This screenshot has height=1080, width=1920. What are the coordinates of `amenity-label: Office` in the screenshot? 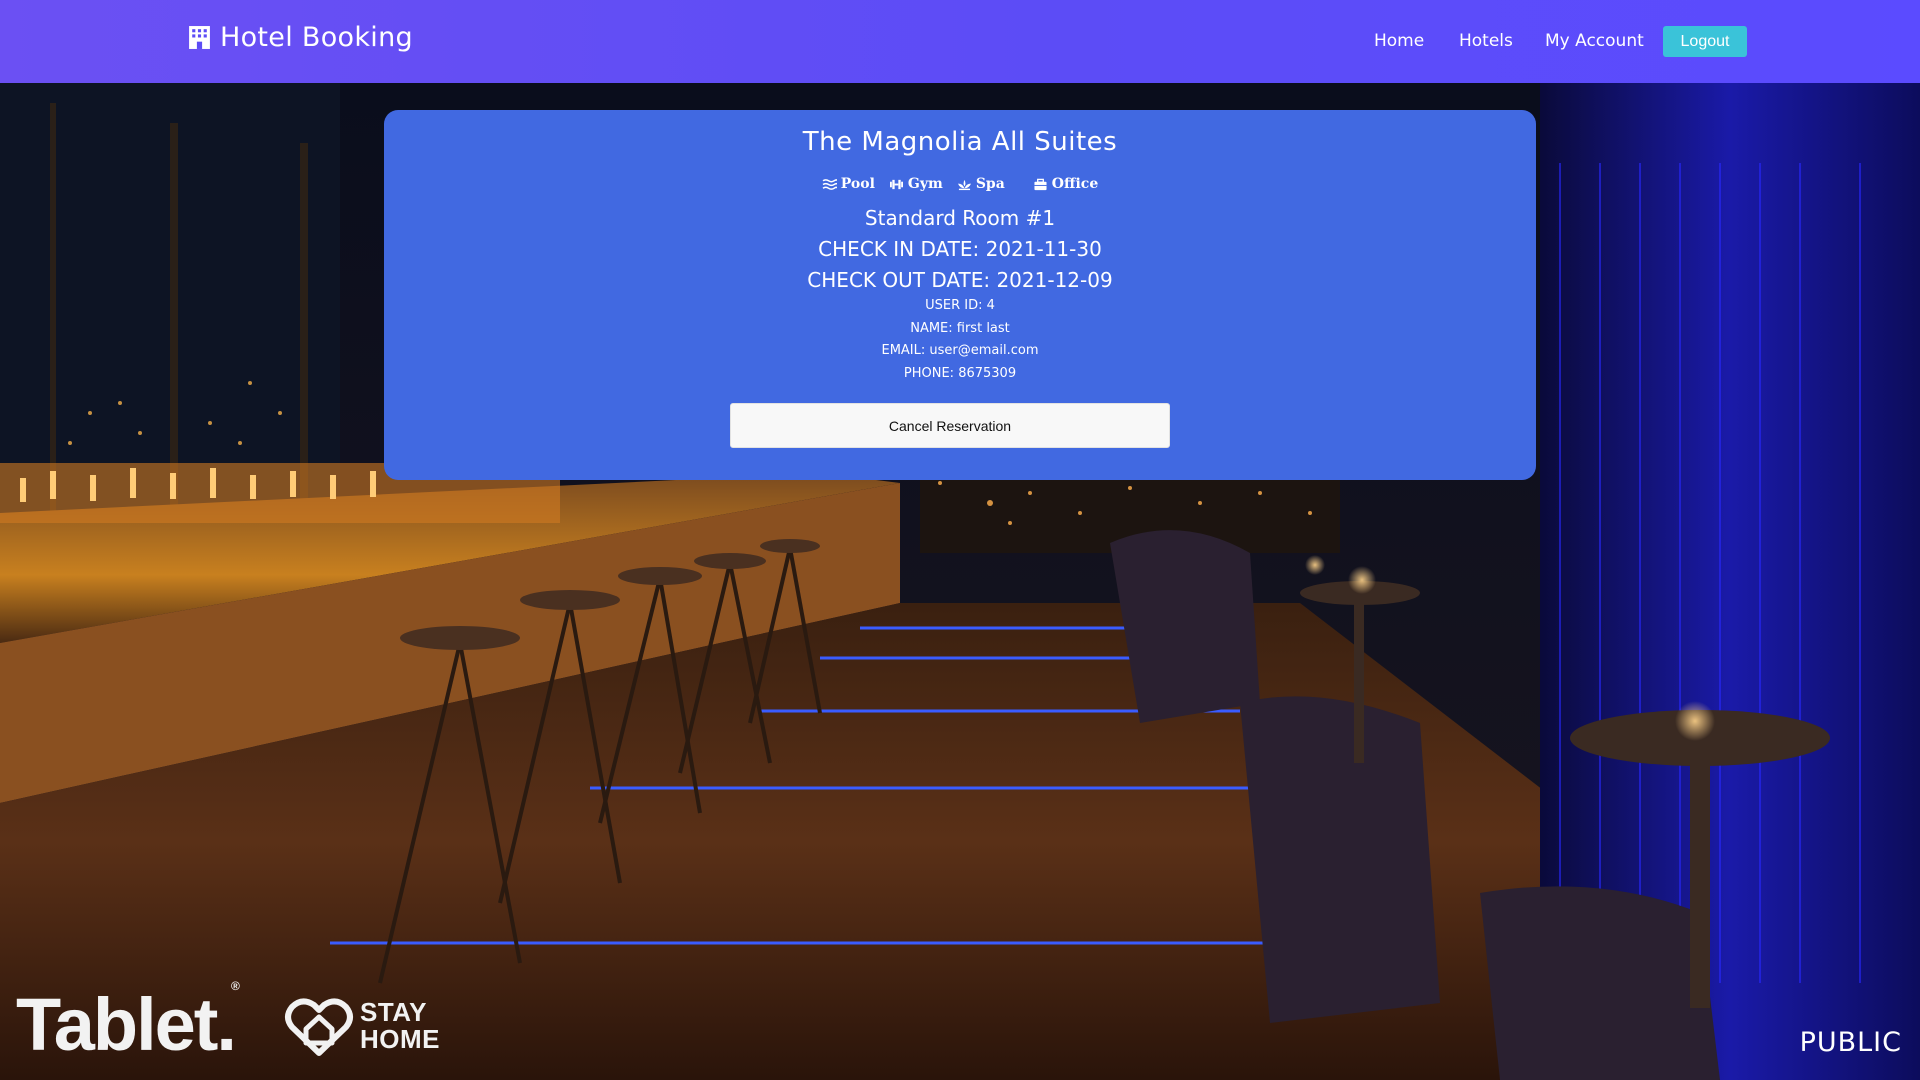 It's located at (1075, 184).